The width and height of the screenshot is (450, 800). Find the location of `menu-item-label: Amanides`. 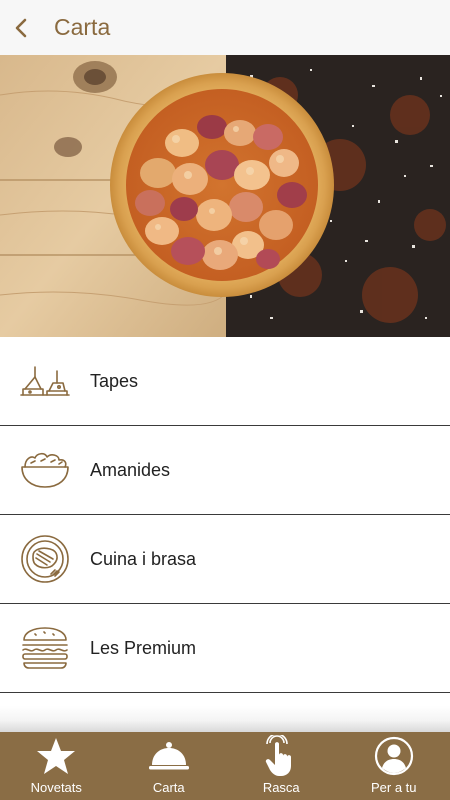

menu-item-label: Amanides is located at coordinates (130, 469).